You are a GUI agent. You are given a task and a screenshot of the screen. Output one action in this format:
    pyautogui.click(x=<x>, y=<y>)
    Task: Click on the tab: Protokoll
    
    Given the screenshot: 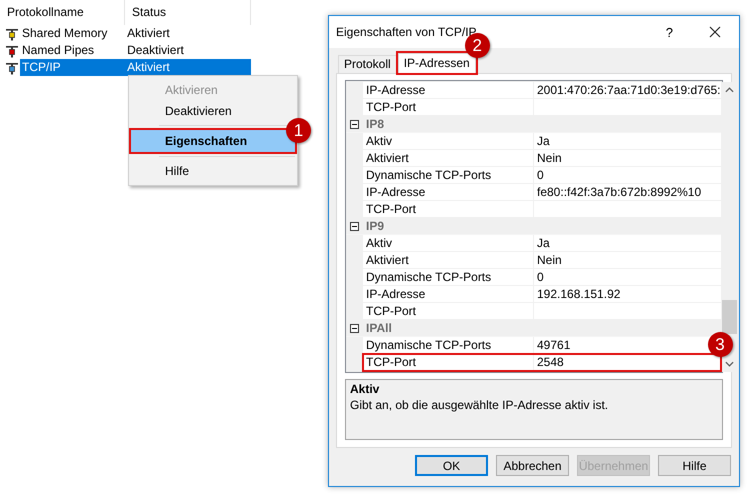 What is the action you would take?
    pyautogui.click(x=367, y=64)
    